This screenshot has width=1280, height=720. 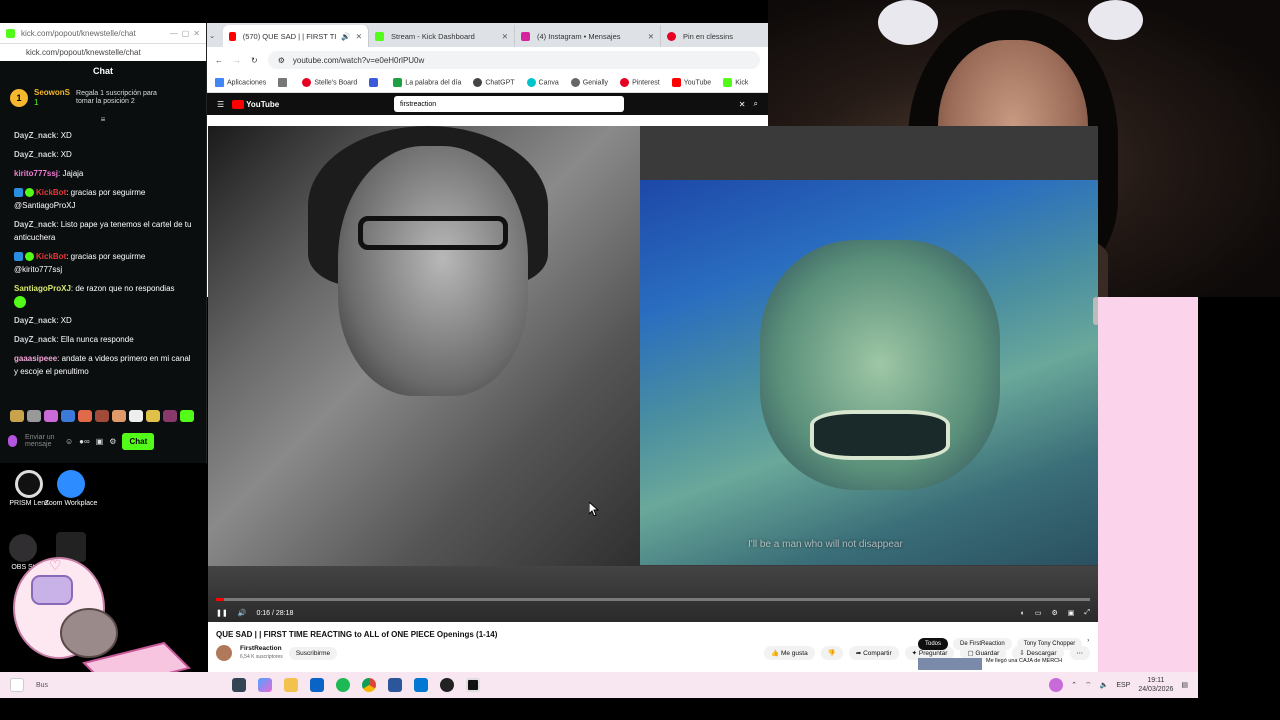 I want to click on clear-search-icon: ✕, so click(x=742, y=104).